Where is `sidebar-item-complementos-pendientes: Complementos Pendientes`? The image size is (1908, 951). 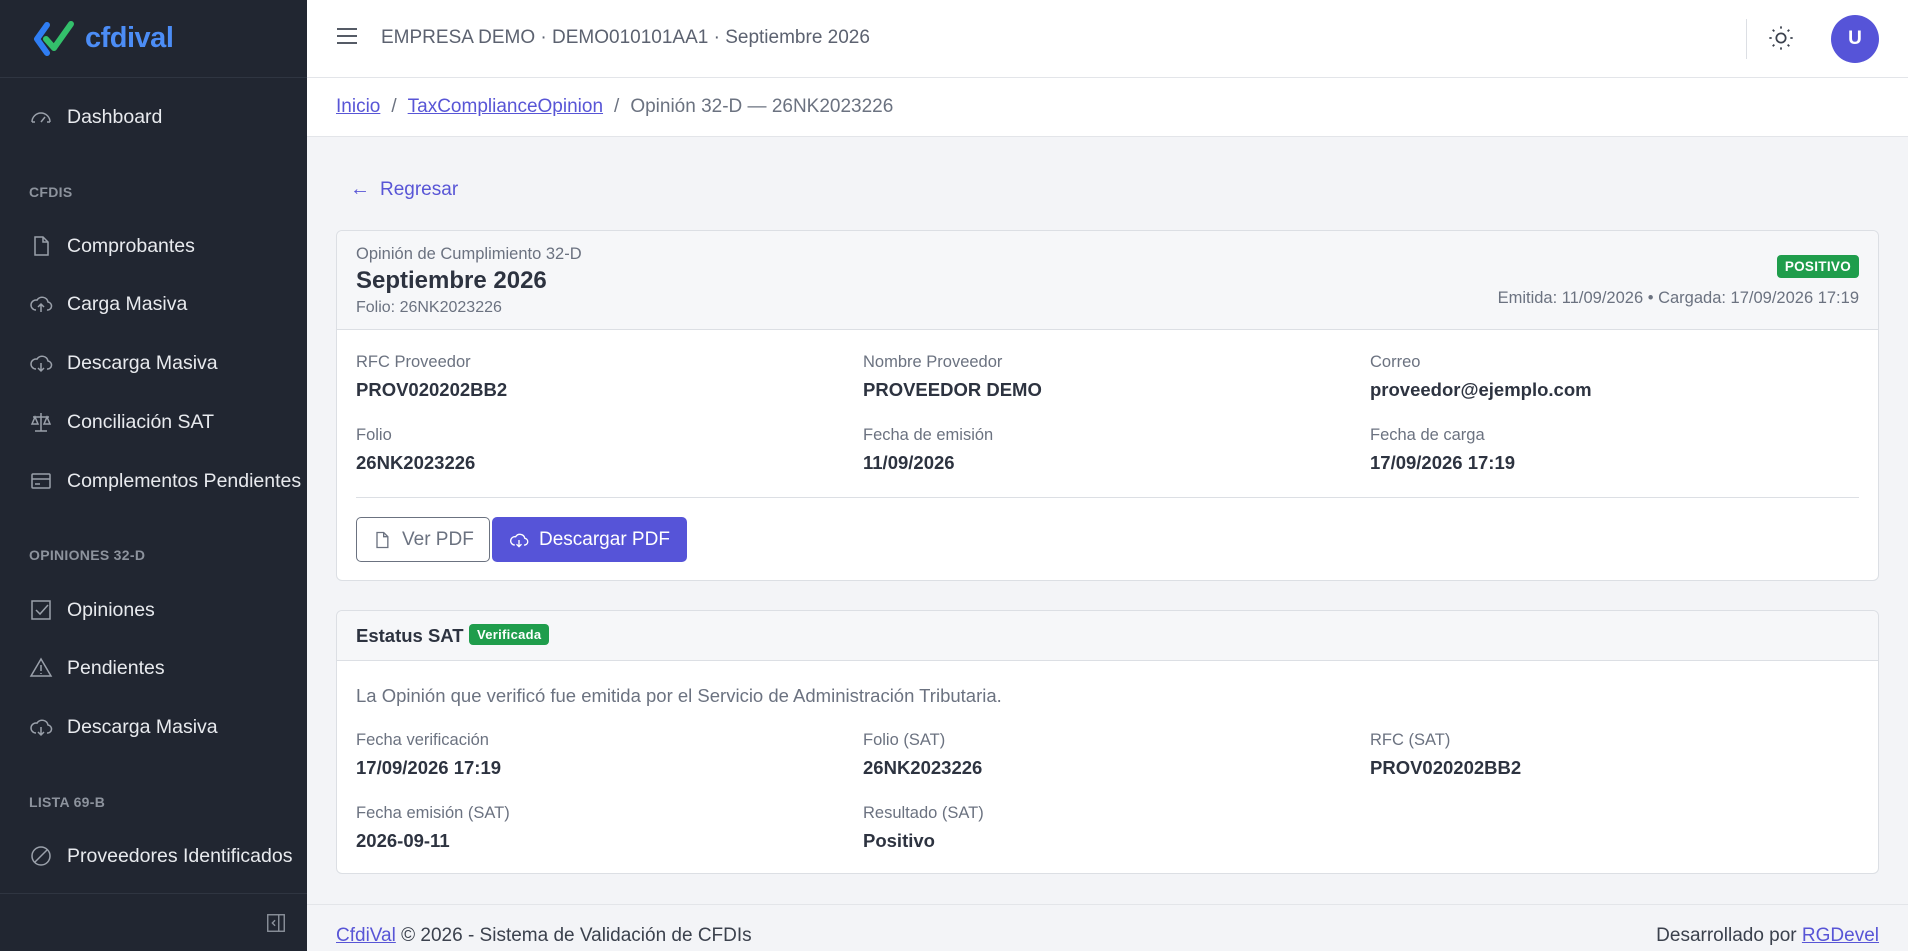 sidebar-item-complementos-pendientes: Complementos Pendientes is located at coordinates (153, 481).